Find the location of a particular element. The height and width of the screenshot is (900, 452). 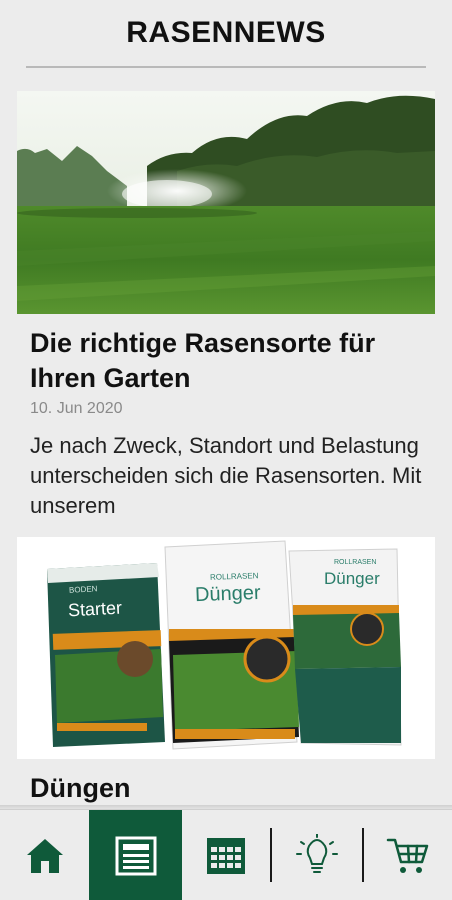

article-title: Düngen is located at coordinates (226, 788).